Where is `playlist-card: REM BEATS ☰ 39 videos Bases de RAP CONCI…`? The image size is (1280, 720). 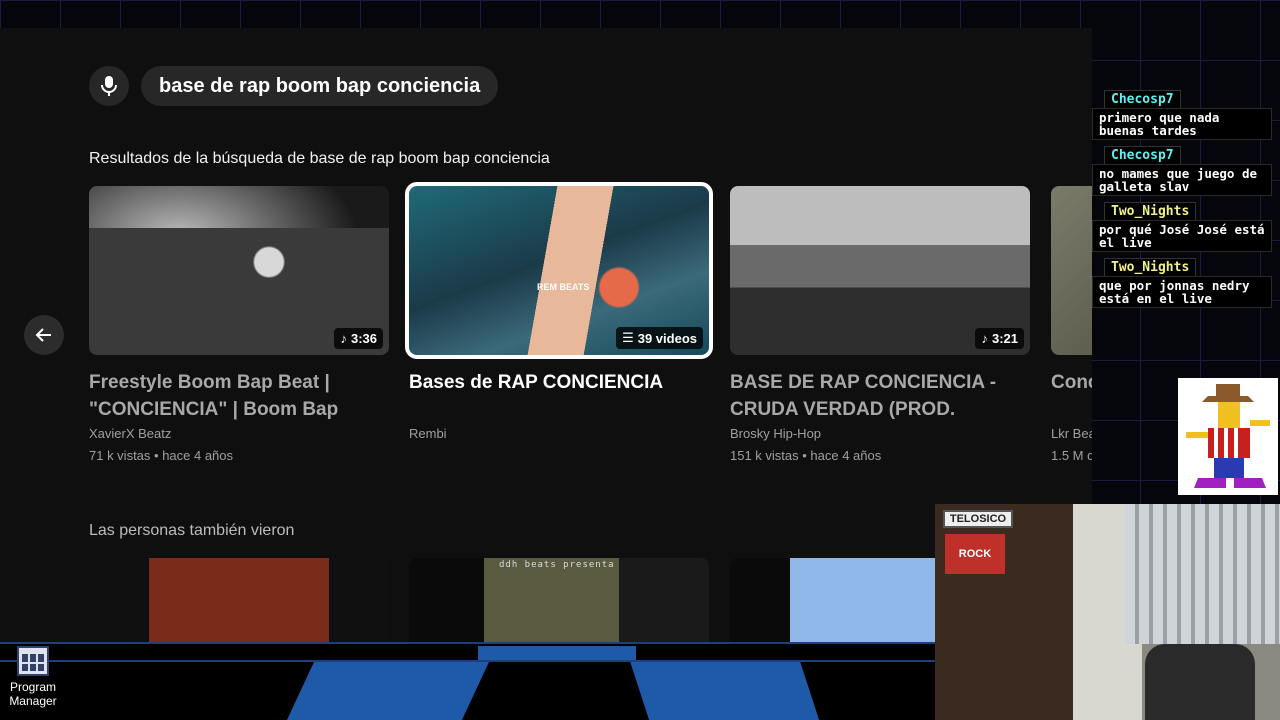
playlist-card: REM BEATS ☰ 39 videos Bases de RAP CONCI… is located at coordinates (559, 313).